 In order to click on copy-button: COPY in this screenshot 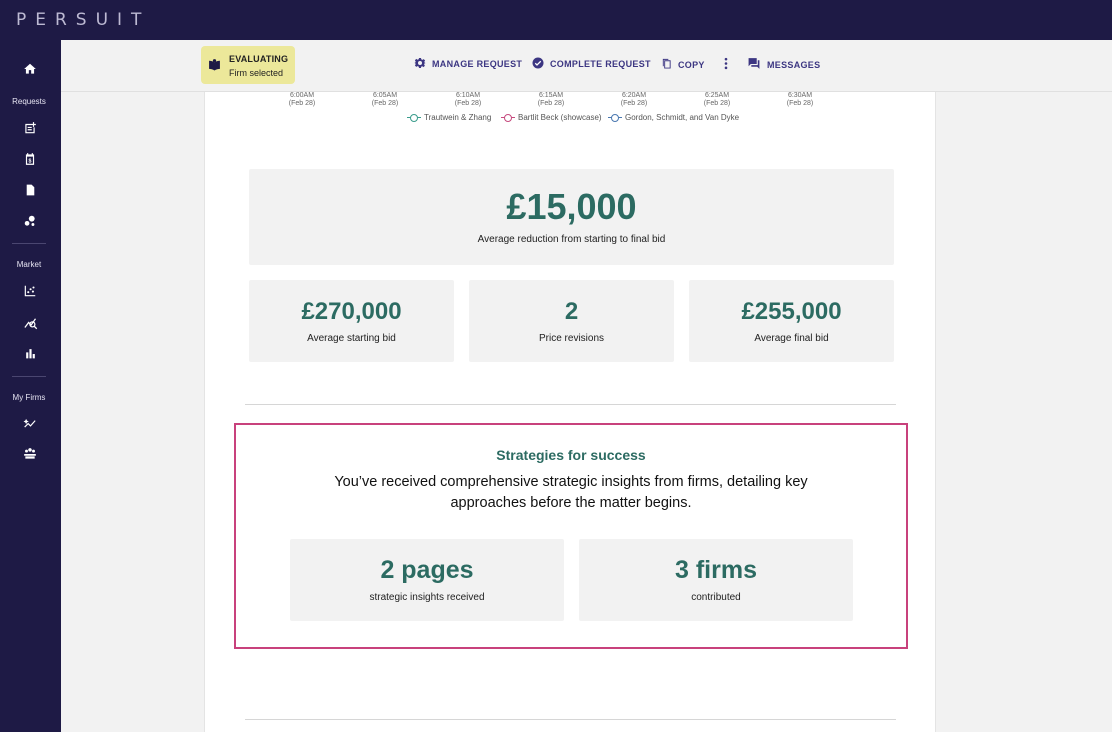, I will do `click(683, 64)`.